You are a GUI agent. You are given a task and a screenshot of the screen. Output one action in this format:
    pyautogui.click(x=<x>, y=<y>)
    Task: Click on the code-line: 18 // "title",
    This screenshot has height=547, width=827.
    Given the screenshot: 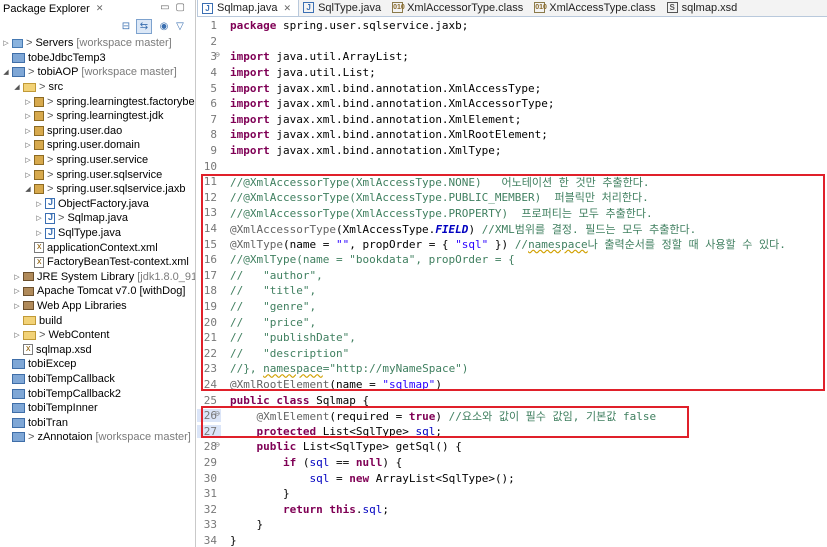 What is the action you would take?
    pyautogui.click(x=512, y=291)
    